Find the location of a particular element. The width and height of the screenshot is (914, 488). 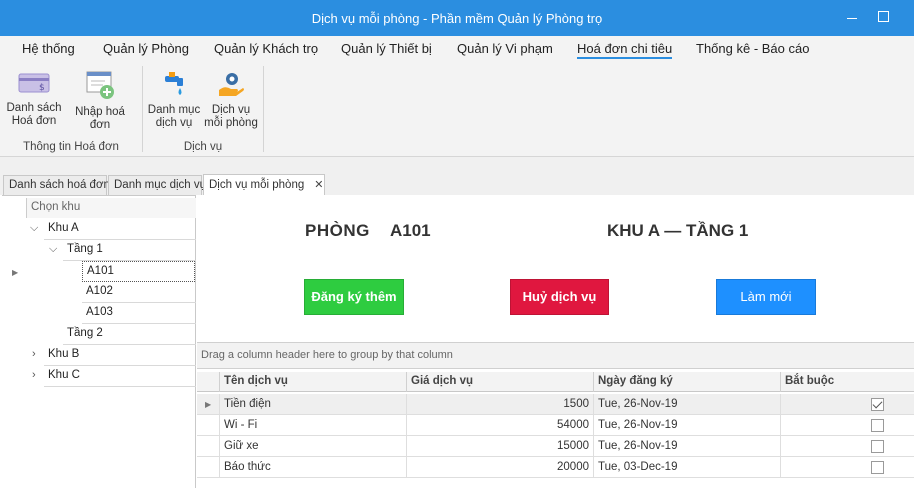

cell-price: 15000 is located at coordinates (499, 446).